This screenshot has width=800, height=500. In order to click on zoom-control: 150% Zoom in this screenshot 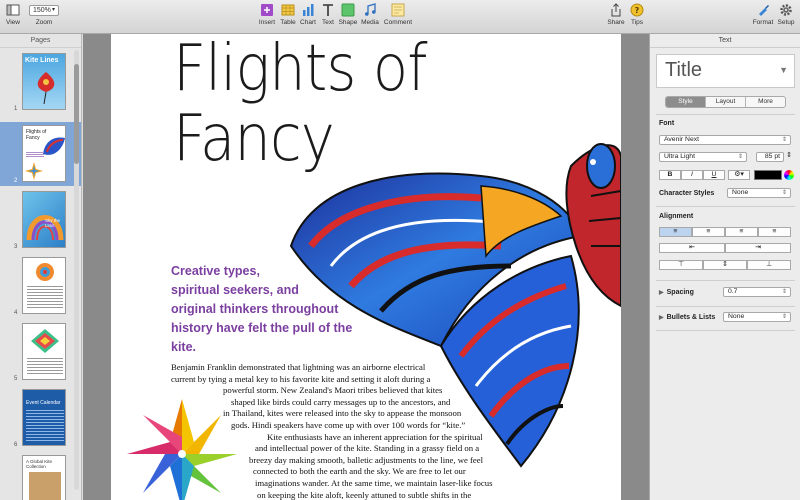, I will do `click(44, 14)`.